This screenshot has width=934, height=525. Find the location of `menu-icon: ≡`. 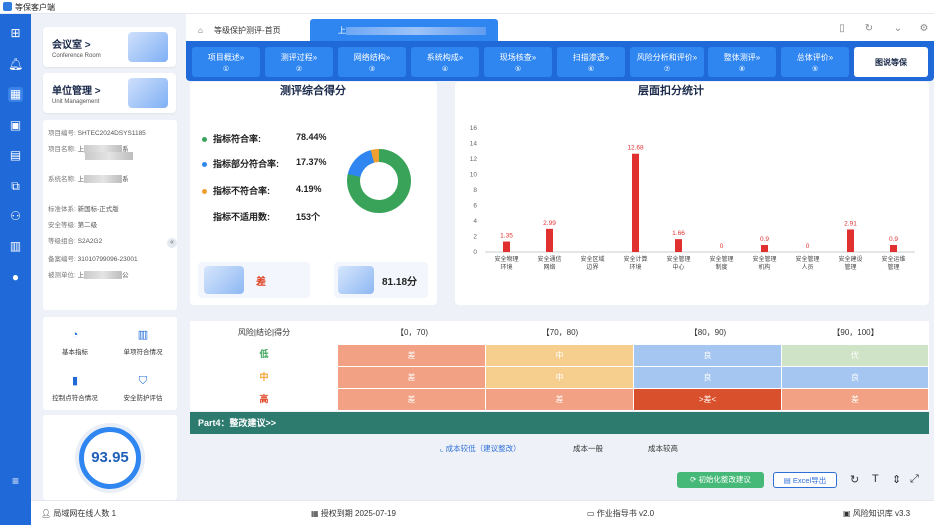

menu-icon: ≡ is located at coordinates (15, 481).